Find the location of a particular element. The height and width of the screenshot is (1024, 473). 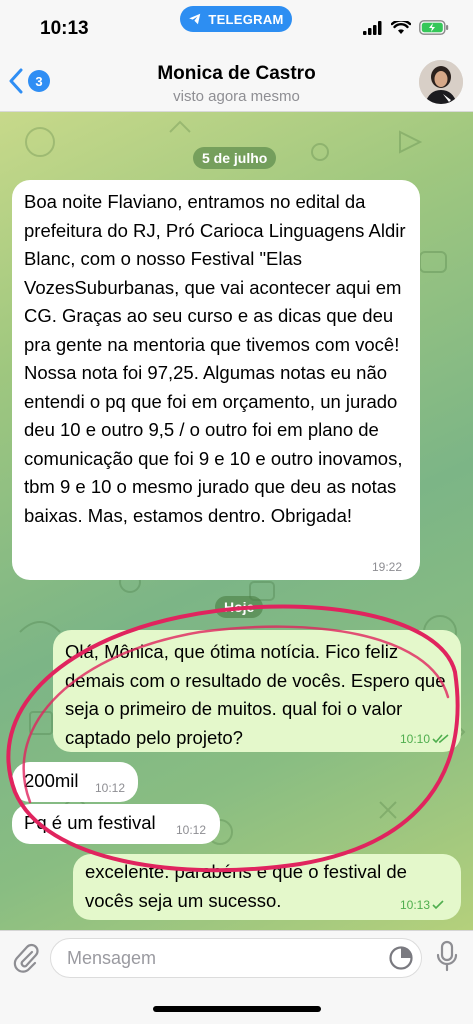

signal-icon is located at coordinates (372, 27).